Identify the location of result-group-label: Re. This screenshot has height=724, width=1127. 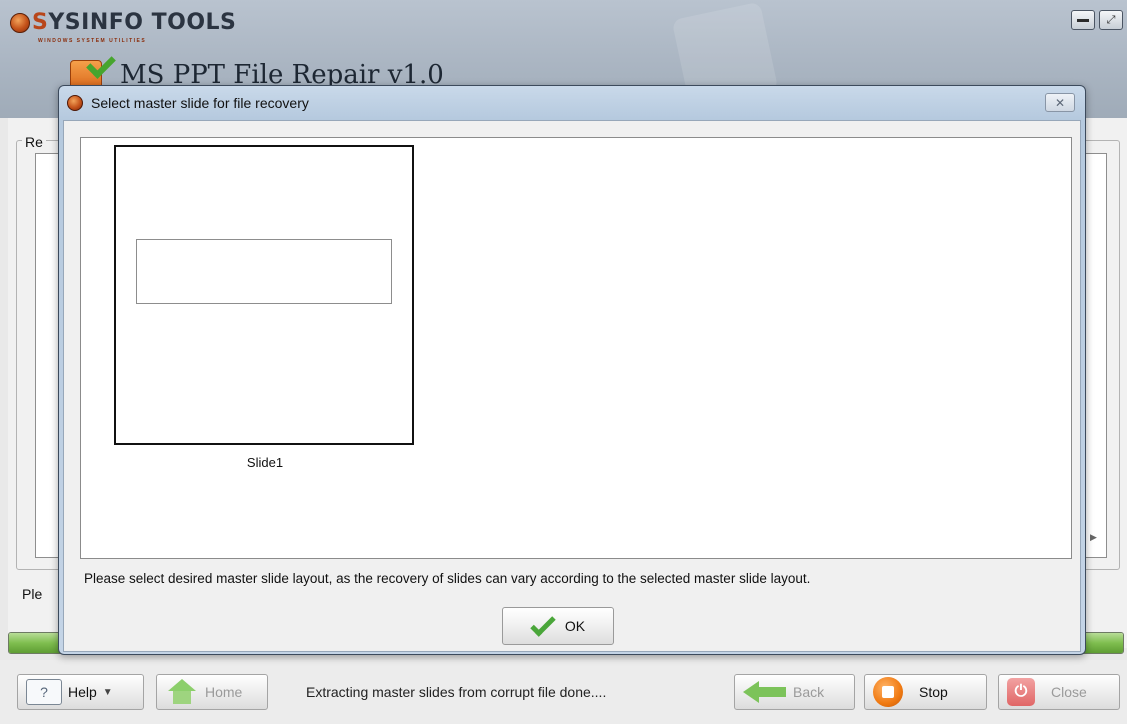
(34, 142).